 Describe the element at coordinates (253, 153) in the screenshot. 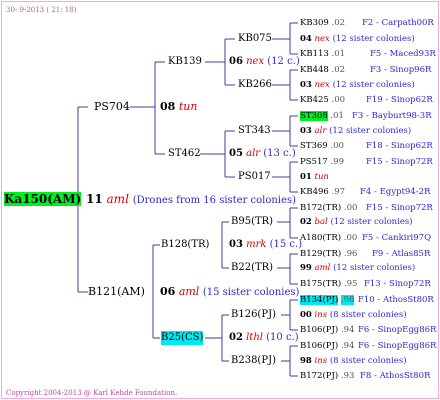

I see `l2-code: alr` at that location.